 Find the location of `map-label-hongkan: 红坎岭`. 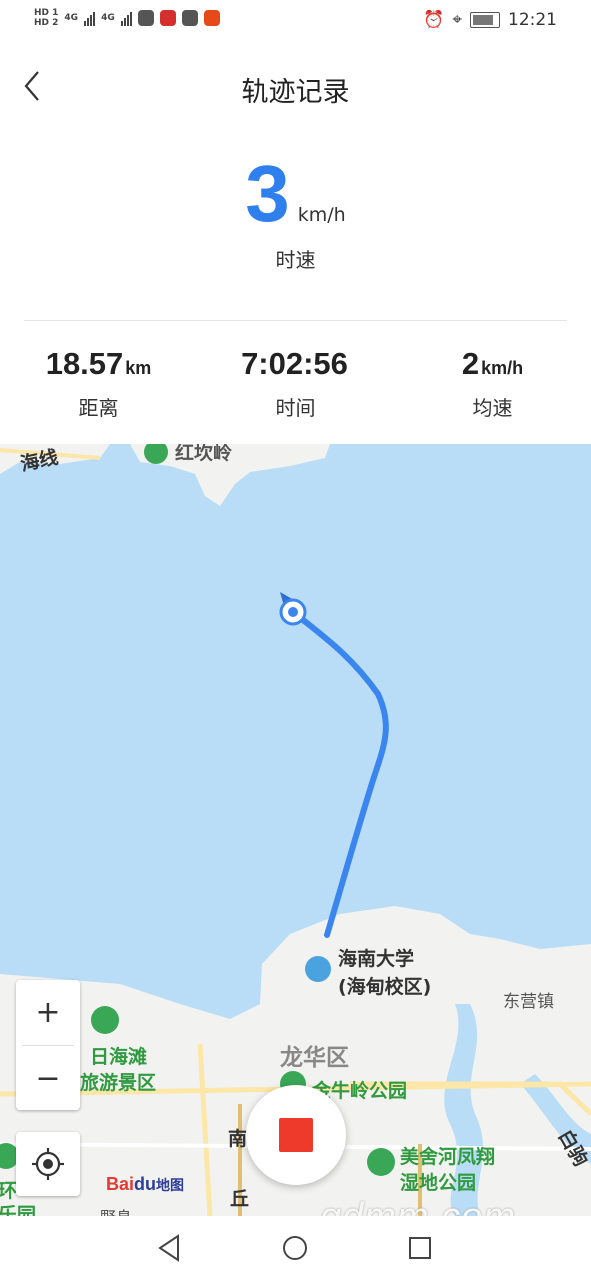

map-label-hongkan: 红坎岭 is located at coordinates (204, 454).